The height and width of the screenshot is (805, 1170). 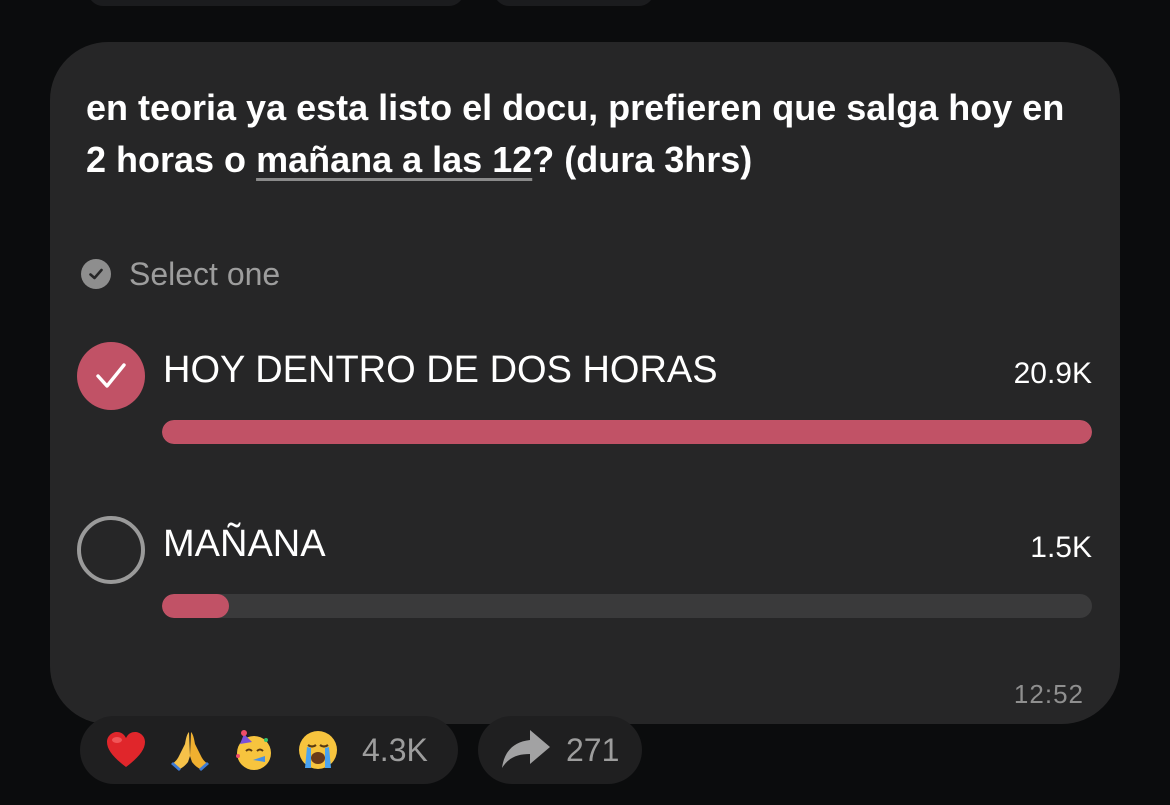 I want to click on poll-option-hoy: HOY DENTRO DE DOS HORAS 20.9K, so click(x=585, y=389).